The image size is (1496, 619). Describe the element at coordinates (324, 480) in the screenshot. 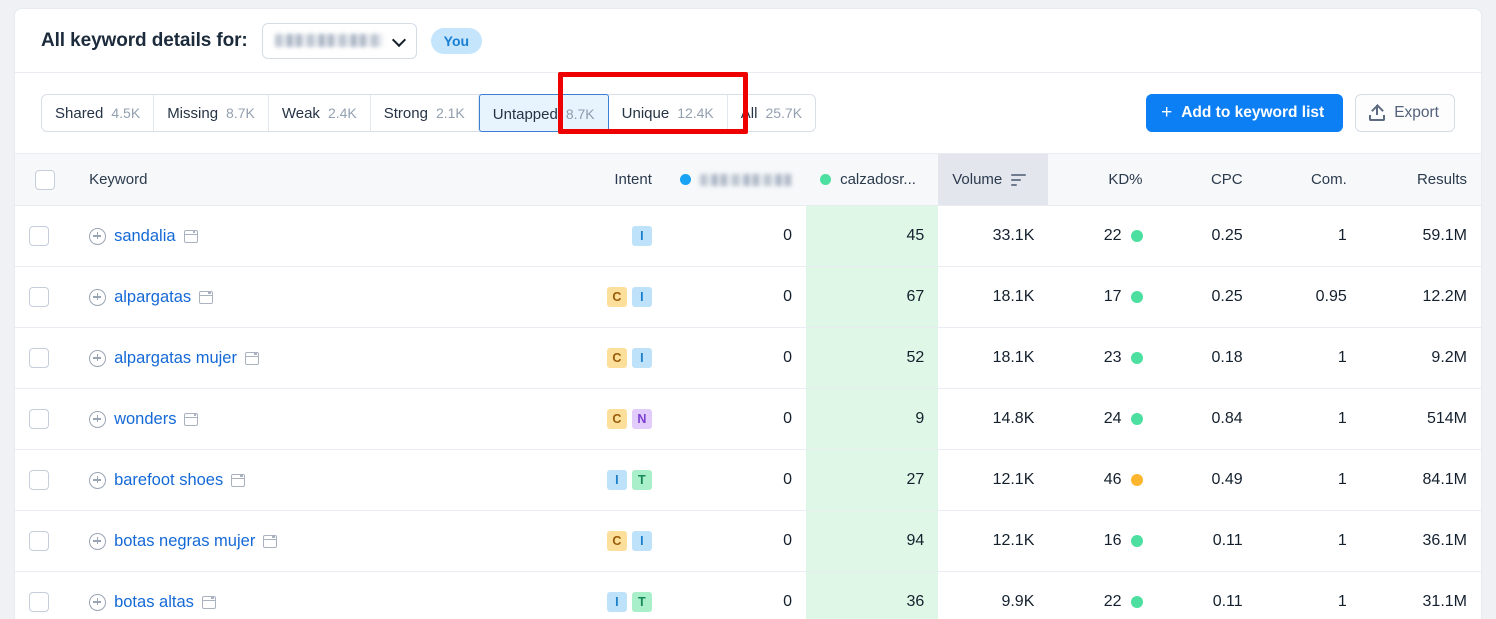

I see `keyword-cell: barefoot shoes` at that location.